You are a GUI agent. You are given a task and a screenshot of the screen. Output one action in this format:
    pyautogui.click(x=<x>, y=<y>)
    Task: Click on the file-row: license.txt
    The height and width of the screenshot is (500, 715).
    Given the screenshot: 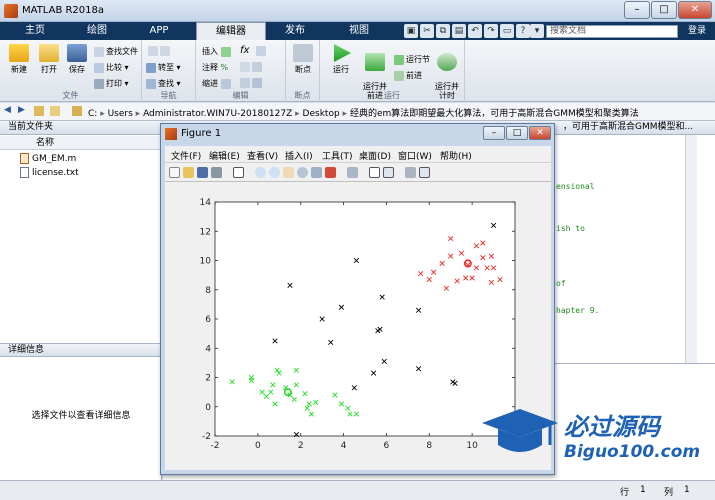 What is the action you would take?
    pyautogui.click(x=49, y=172)
    